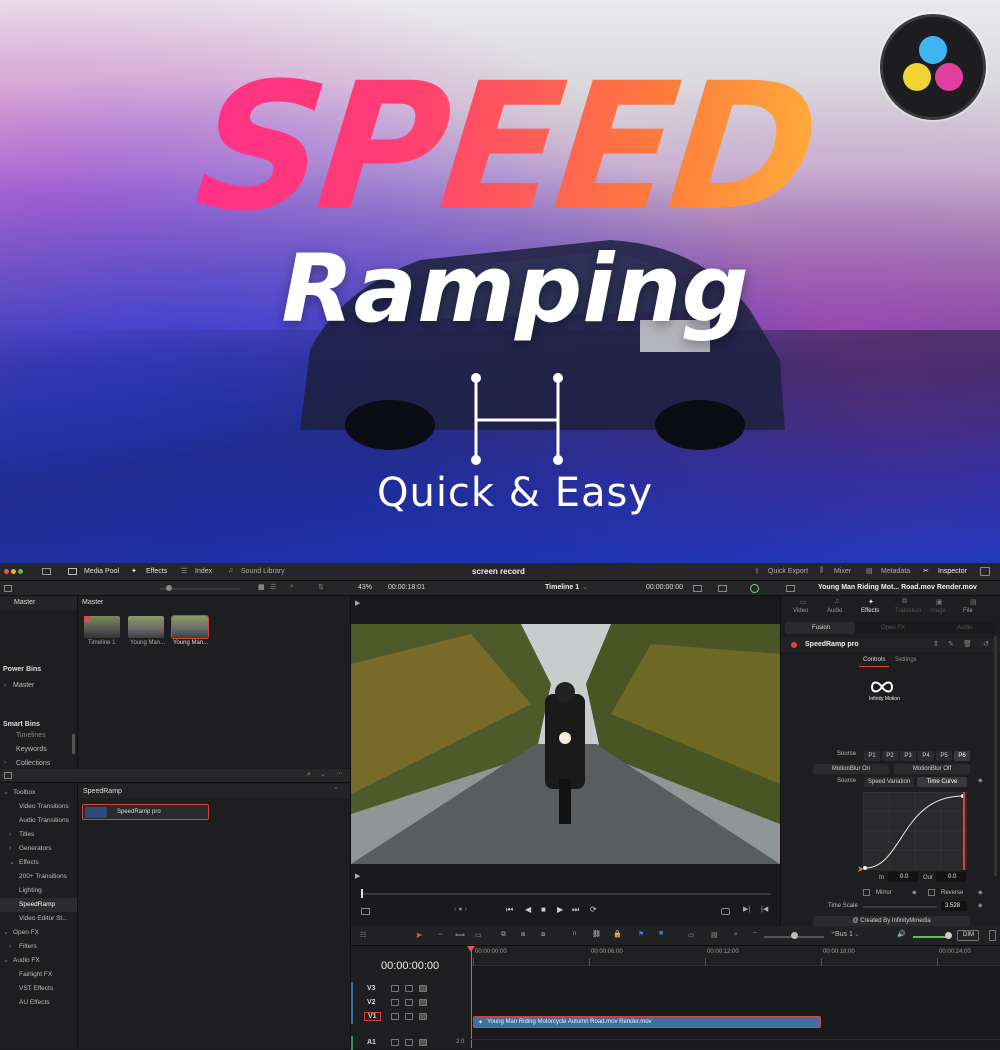 The width and height of the screenshot is (1000, 1050). What do you see at coordinates (962, 756) in the screenshot?
I see `source-preset-button: P6` at bounding box center [962, 756].